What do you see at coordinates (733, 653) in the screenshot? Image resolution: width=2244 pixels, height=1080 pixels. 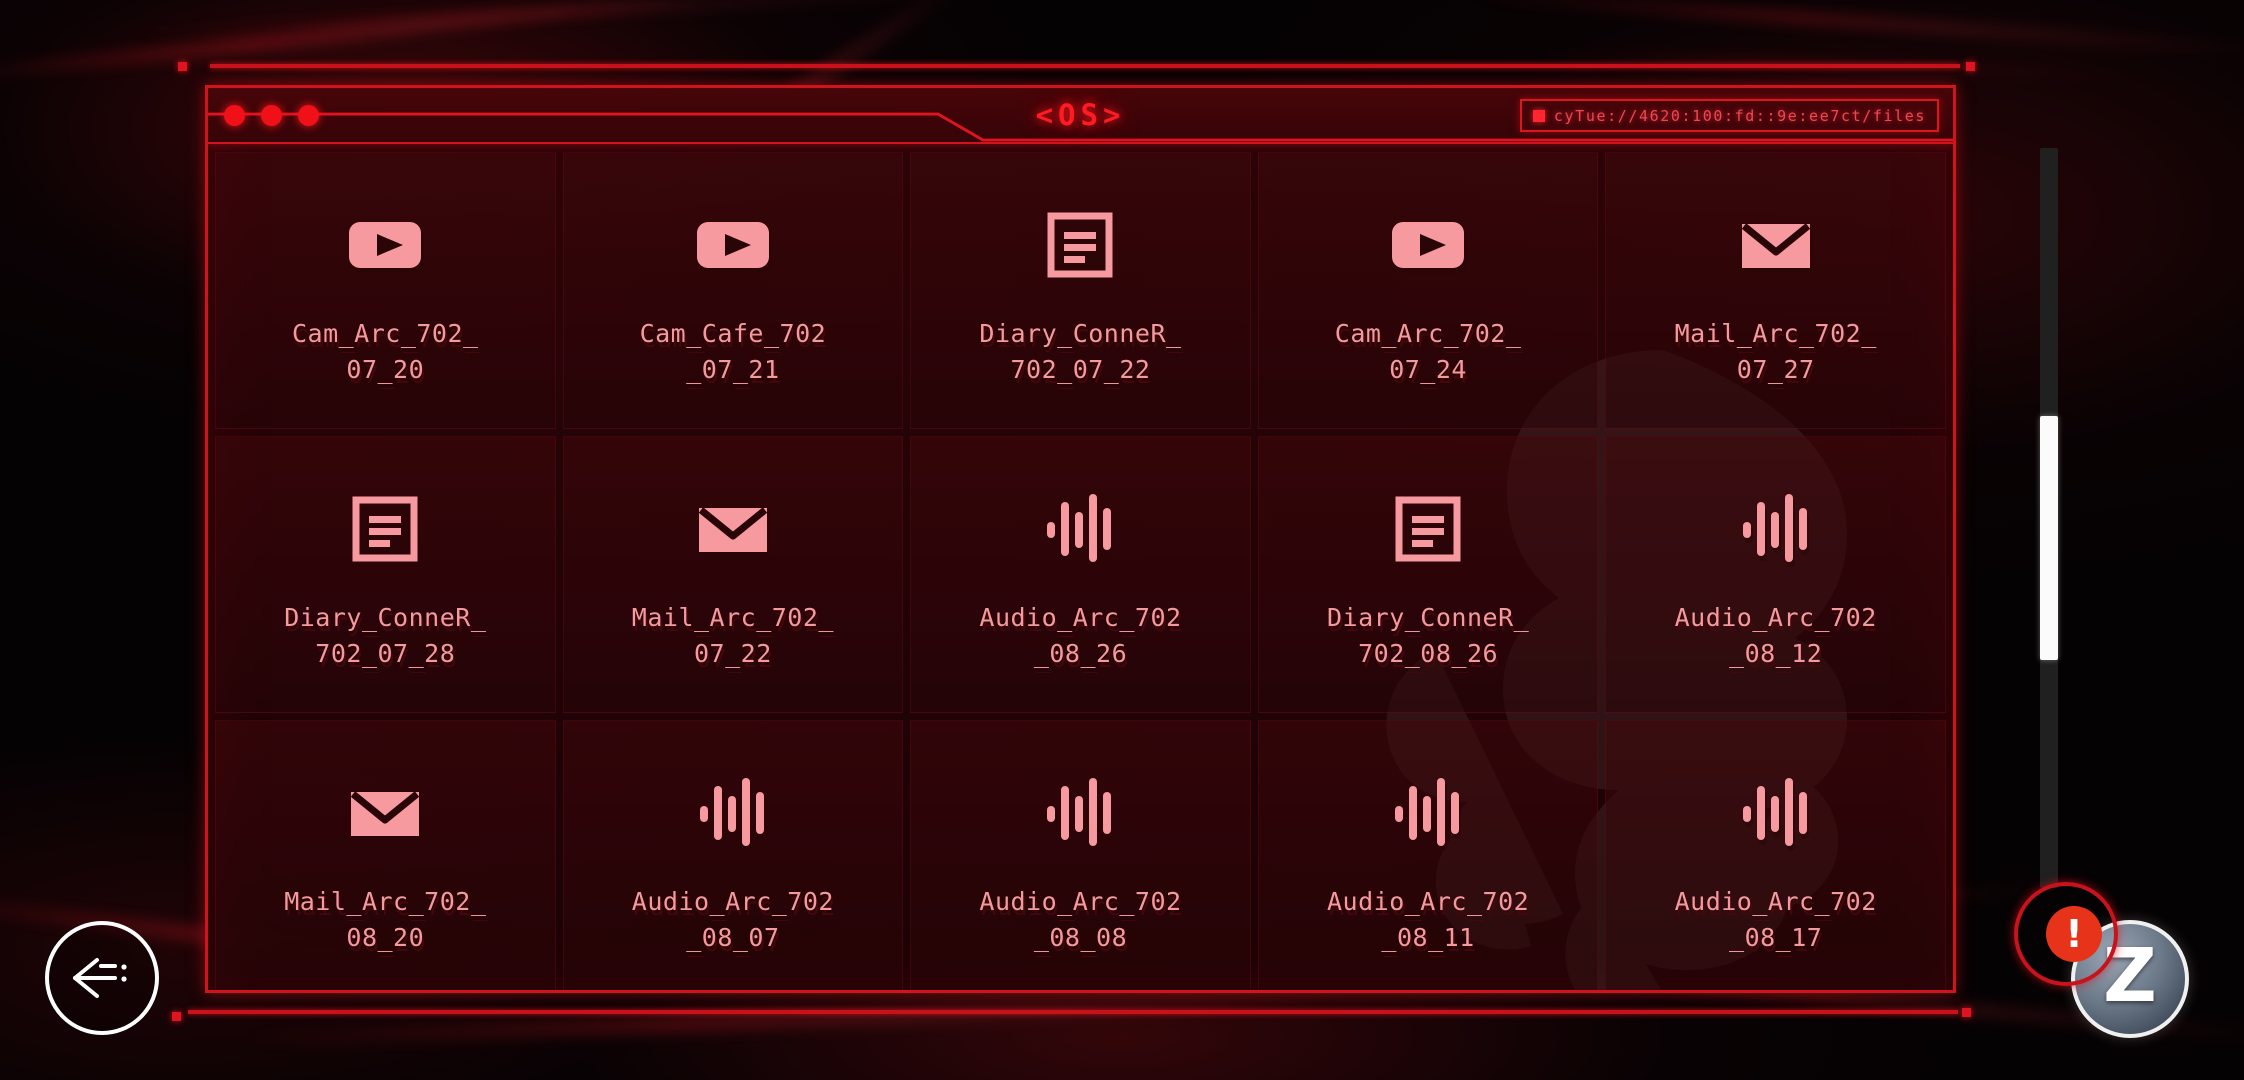 I see `file-label-line: 07_22` at bounding box center [733, 653].